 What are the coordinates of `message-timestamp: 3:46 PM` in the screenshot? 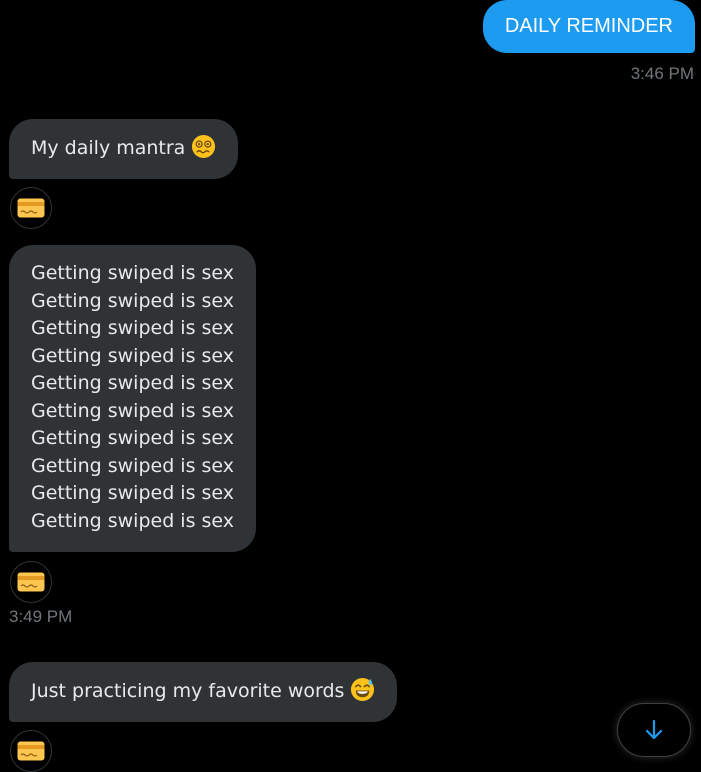 It's located at (662, 73).